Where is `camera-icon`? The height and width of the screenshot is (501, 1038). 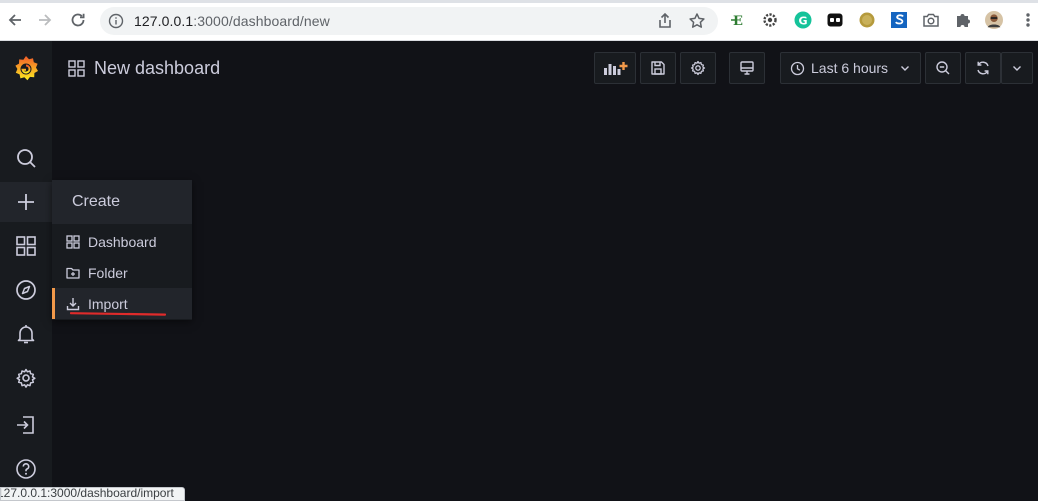
camera-icon is located at coordinates (931, 20).